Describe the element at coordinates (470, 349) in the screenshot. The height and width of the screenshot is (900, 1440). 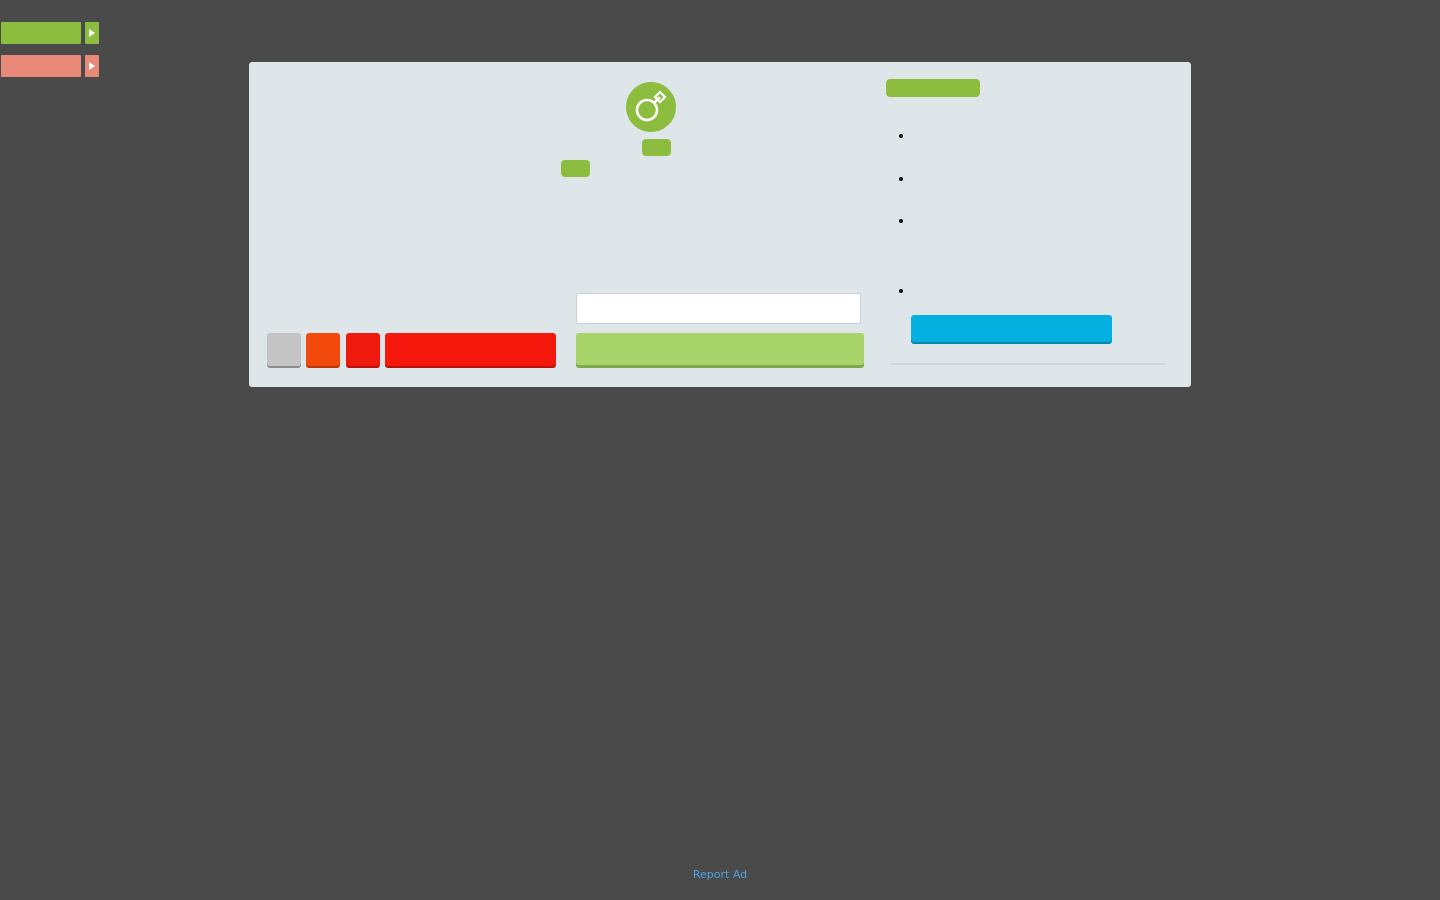
I see `red-wide-button` at that location.